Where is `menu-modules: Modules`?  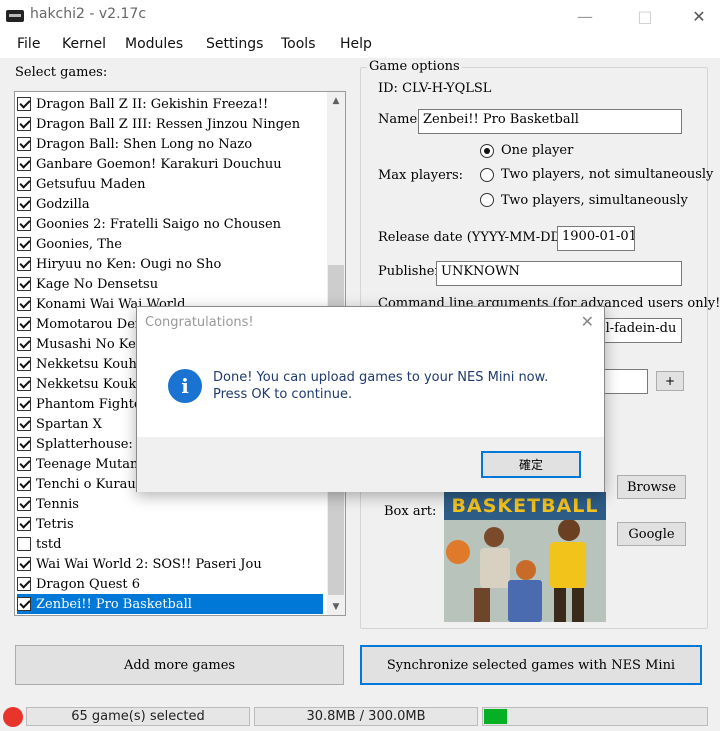 menu-modules: Modules is located at coordinates (154, 44).